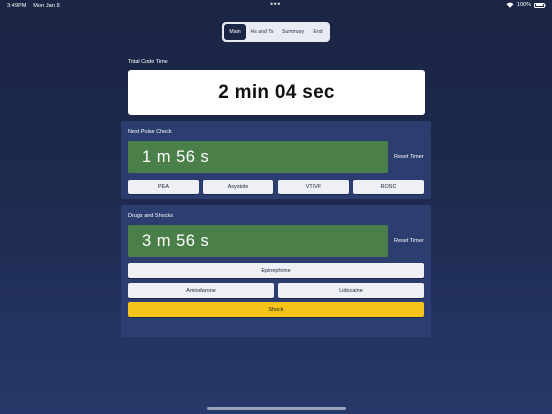 Image resolution: width=552 pixels, height=414 pixels. I want to click on battery-percent: 100%, so click(523, 5).